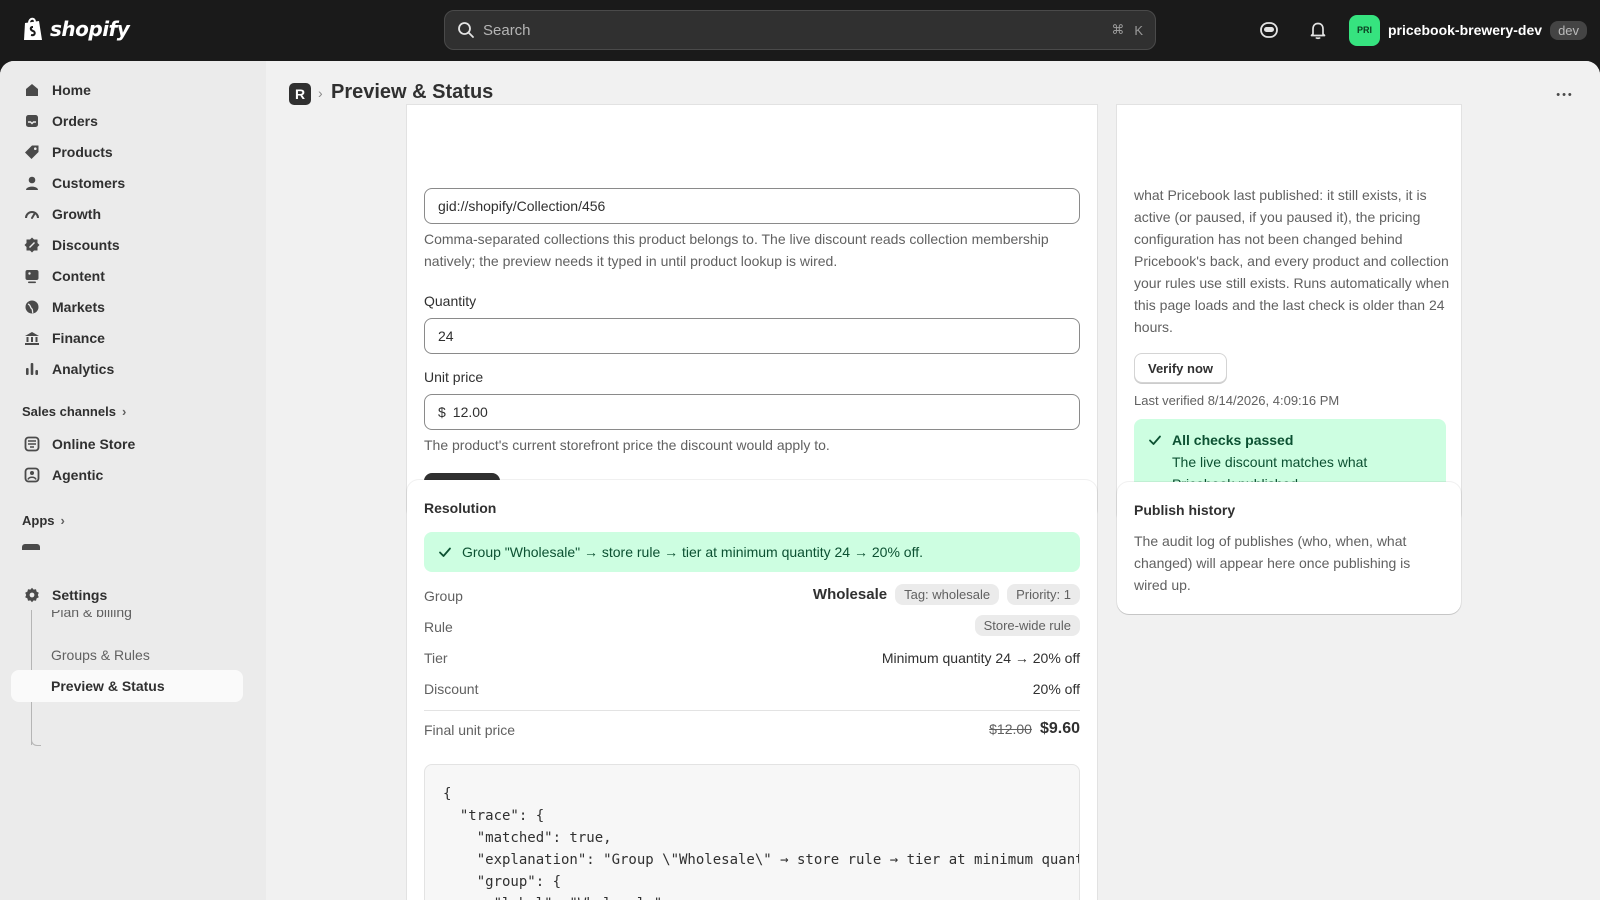  Describe the element at coordinates (32, 594) in the screenshot. I see `gear-icon` at that location.